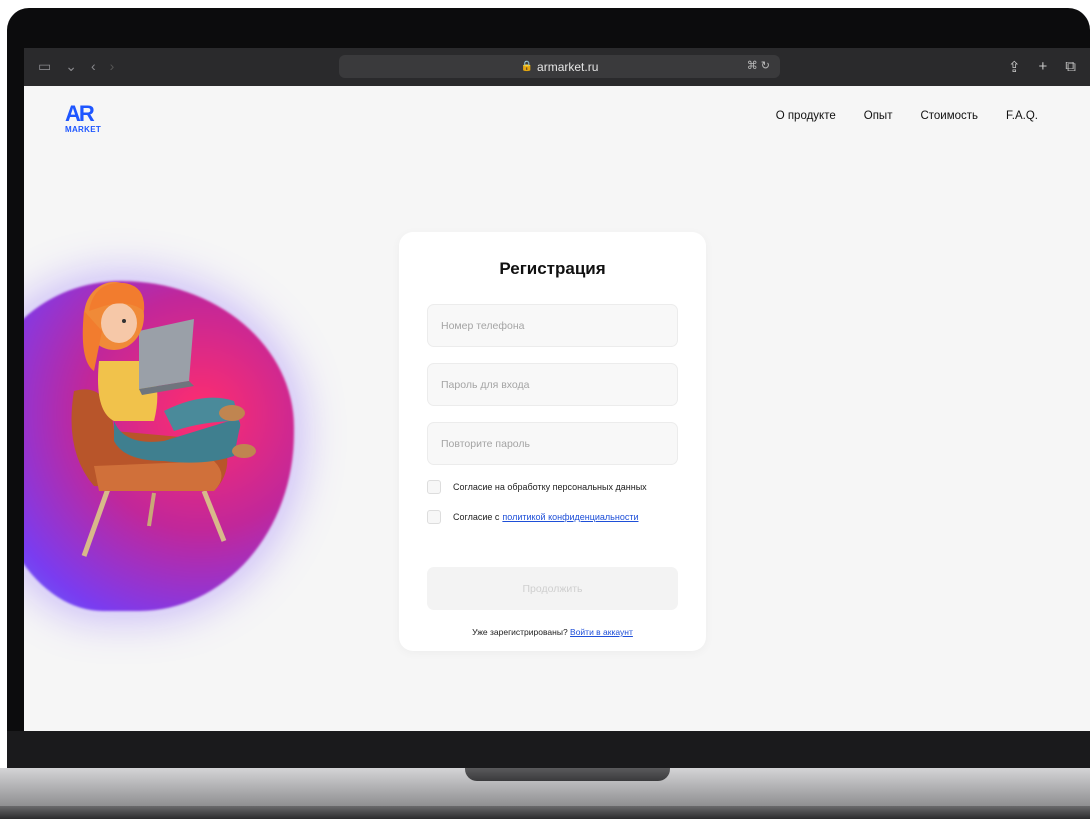 Image resolution: width=1090 pixels, height=819 pixels. Describe the element at coordinates (434, 487) in the screenshot. I see `consent-personal-data-checkbox` at that location.